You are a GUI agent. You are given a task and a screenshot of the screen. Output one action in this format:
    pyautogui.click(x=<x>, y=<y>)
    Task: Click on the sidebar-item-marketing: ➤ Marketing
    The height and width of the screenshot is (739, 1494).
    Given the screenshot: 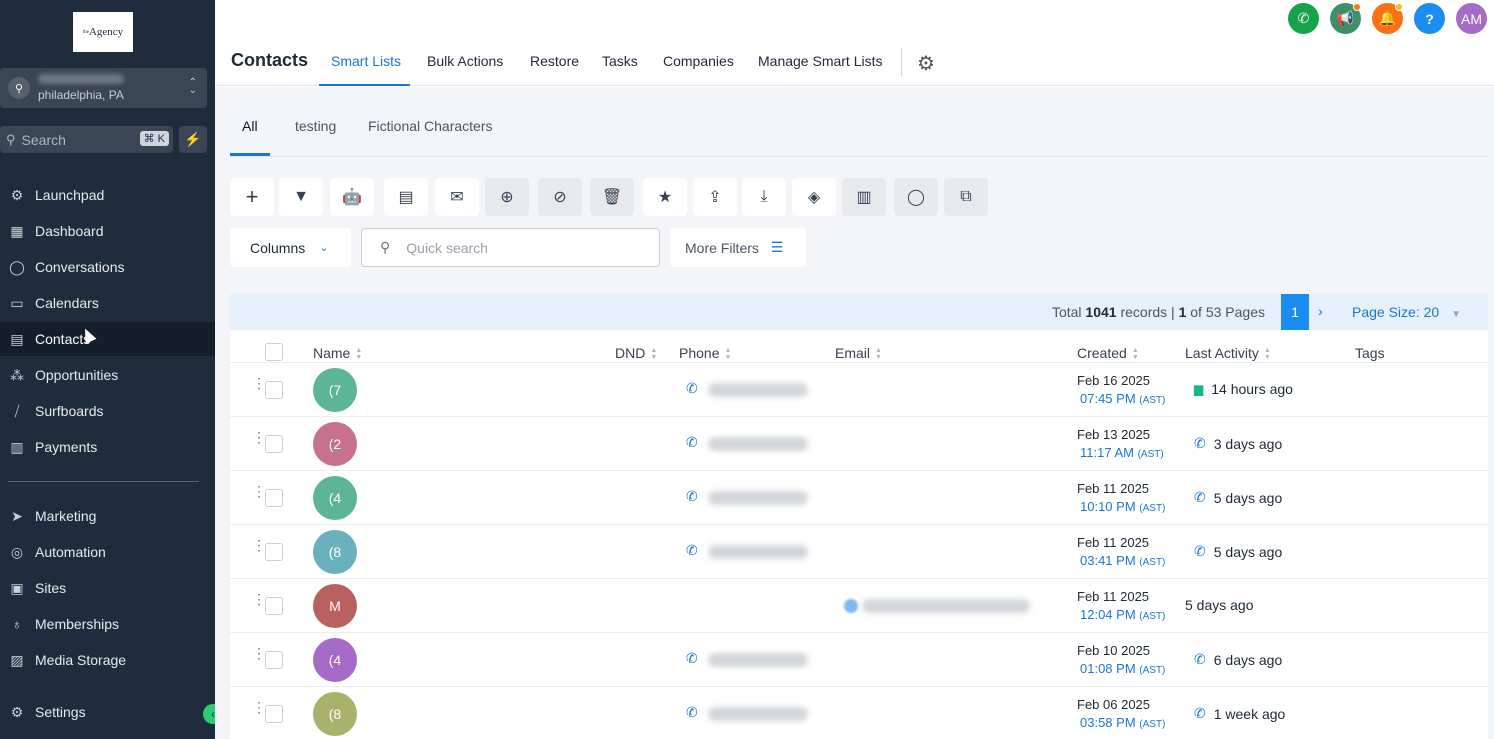 What is the action you would take?
    pyautogui.click(x=107, y=516)
    